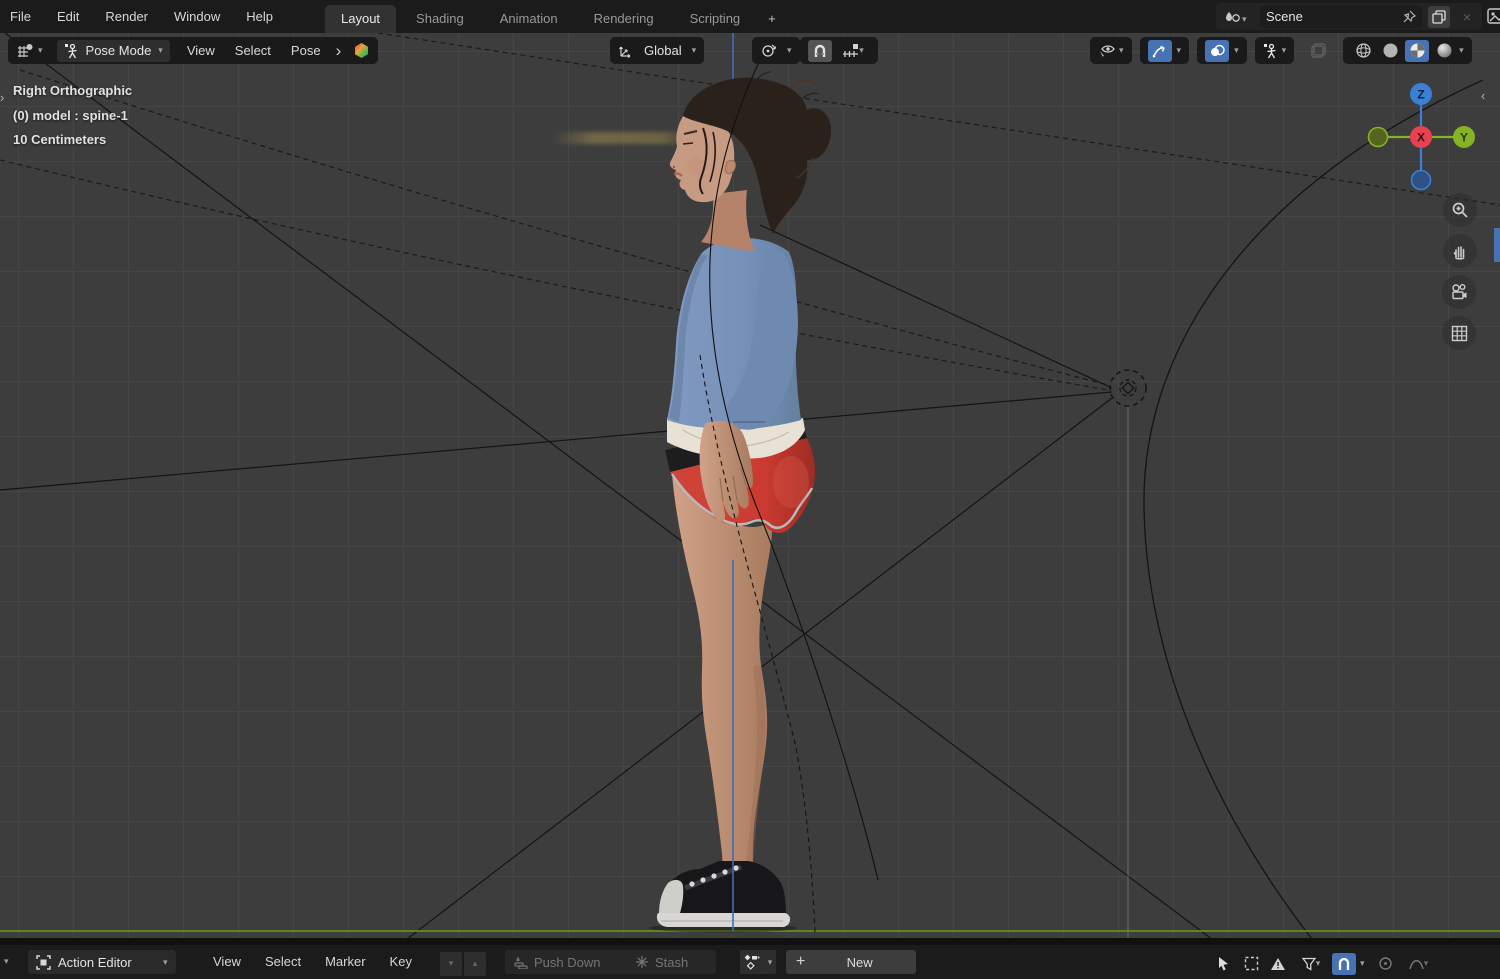 The image size is (1500, 979). What do you see at coordinates (475, 963) in the screenshot?
I see `action-up-button: ▴` at bounding box center [475, 963].